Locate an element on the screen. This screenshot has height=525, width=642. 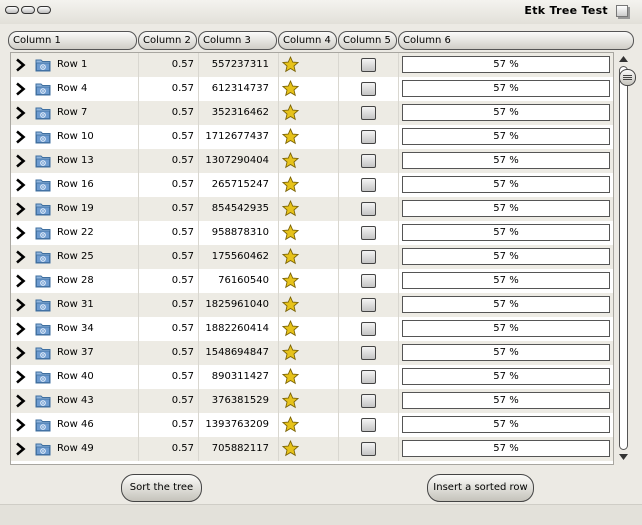
maximize-button is located at coordinates (622, 11).